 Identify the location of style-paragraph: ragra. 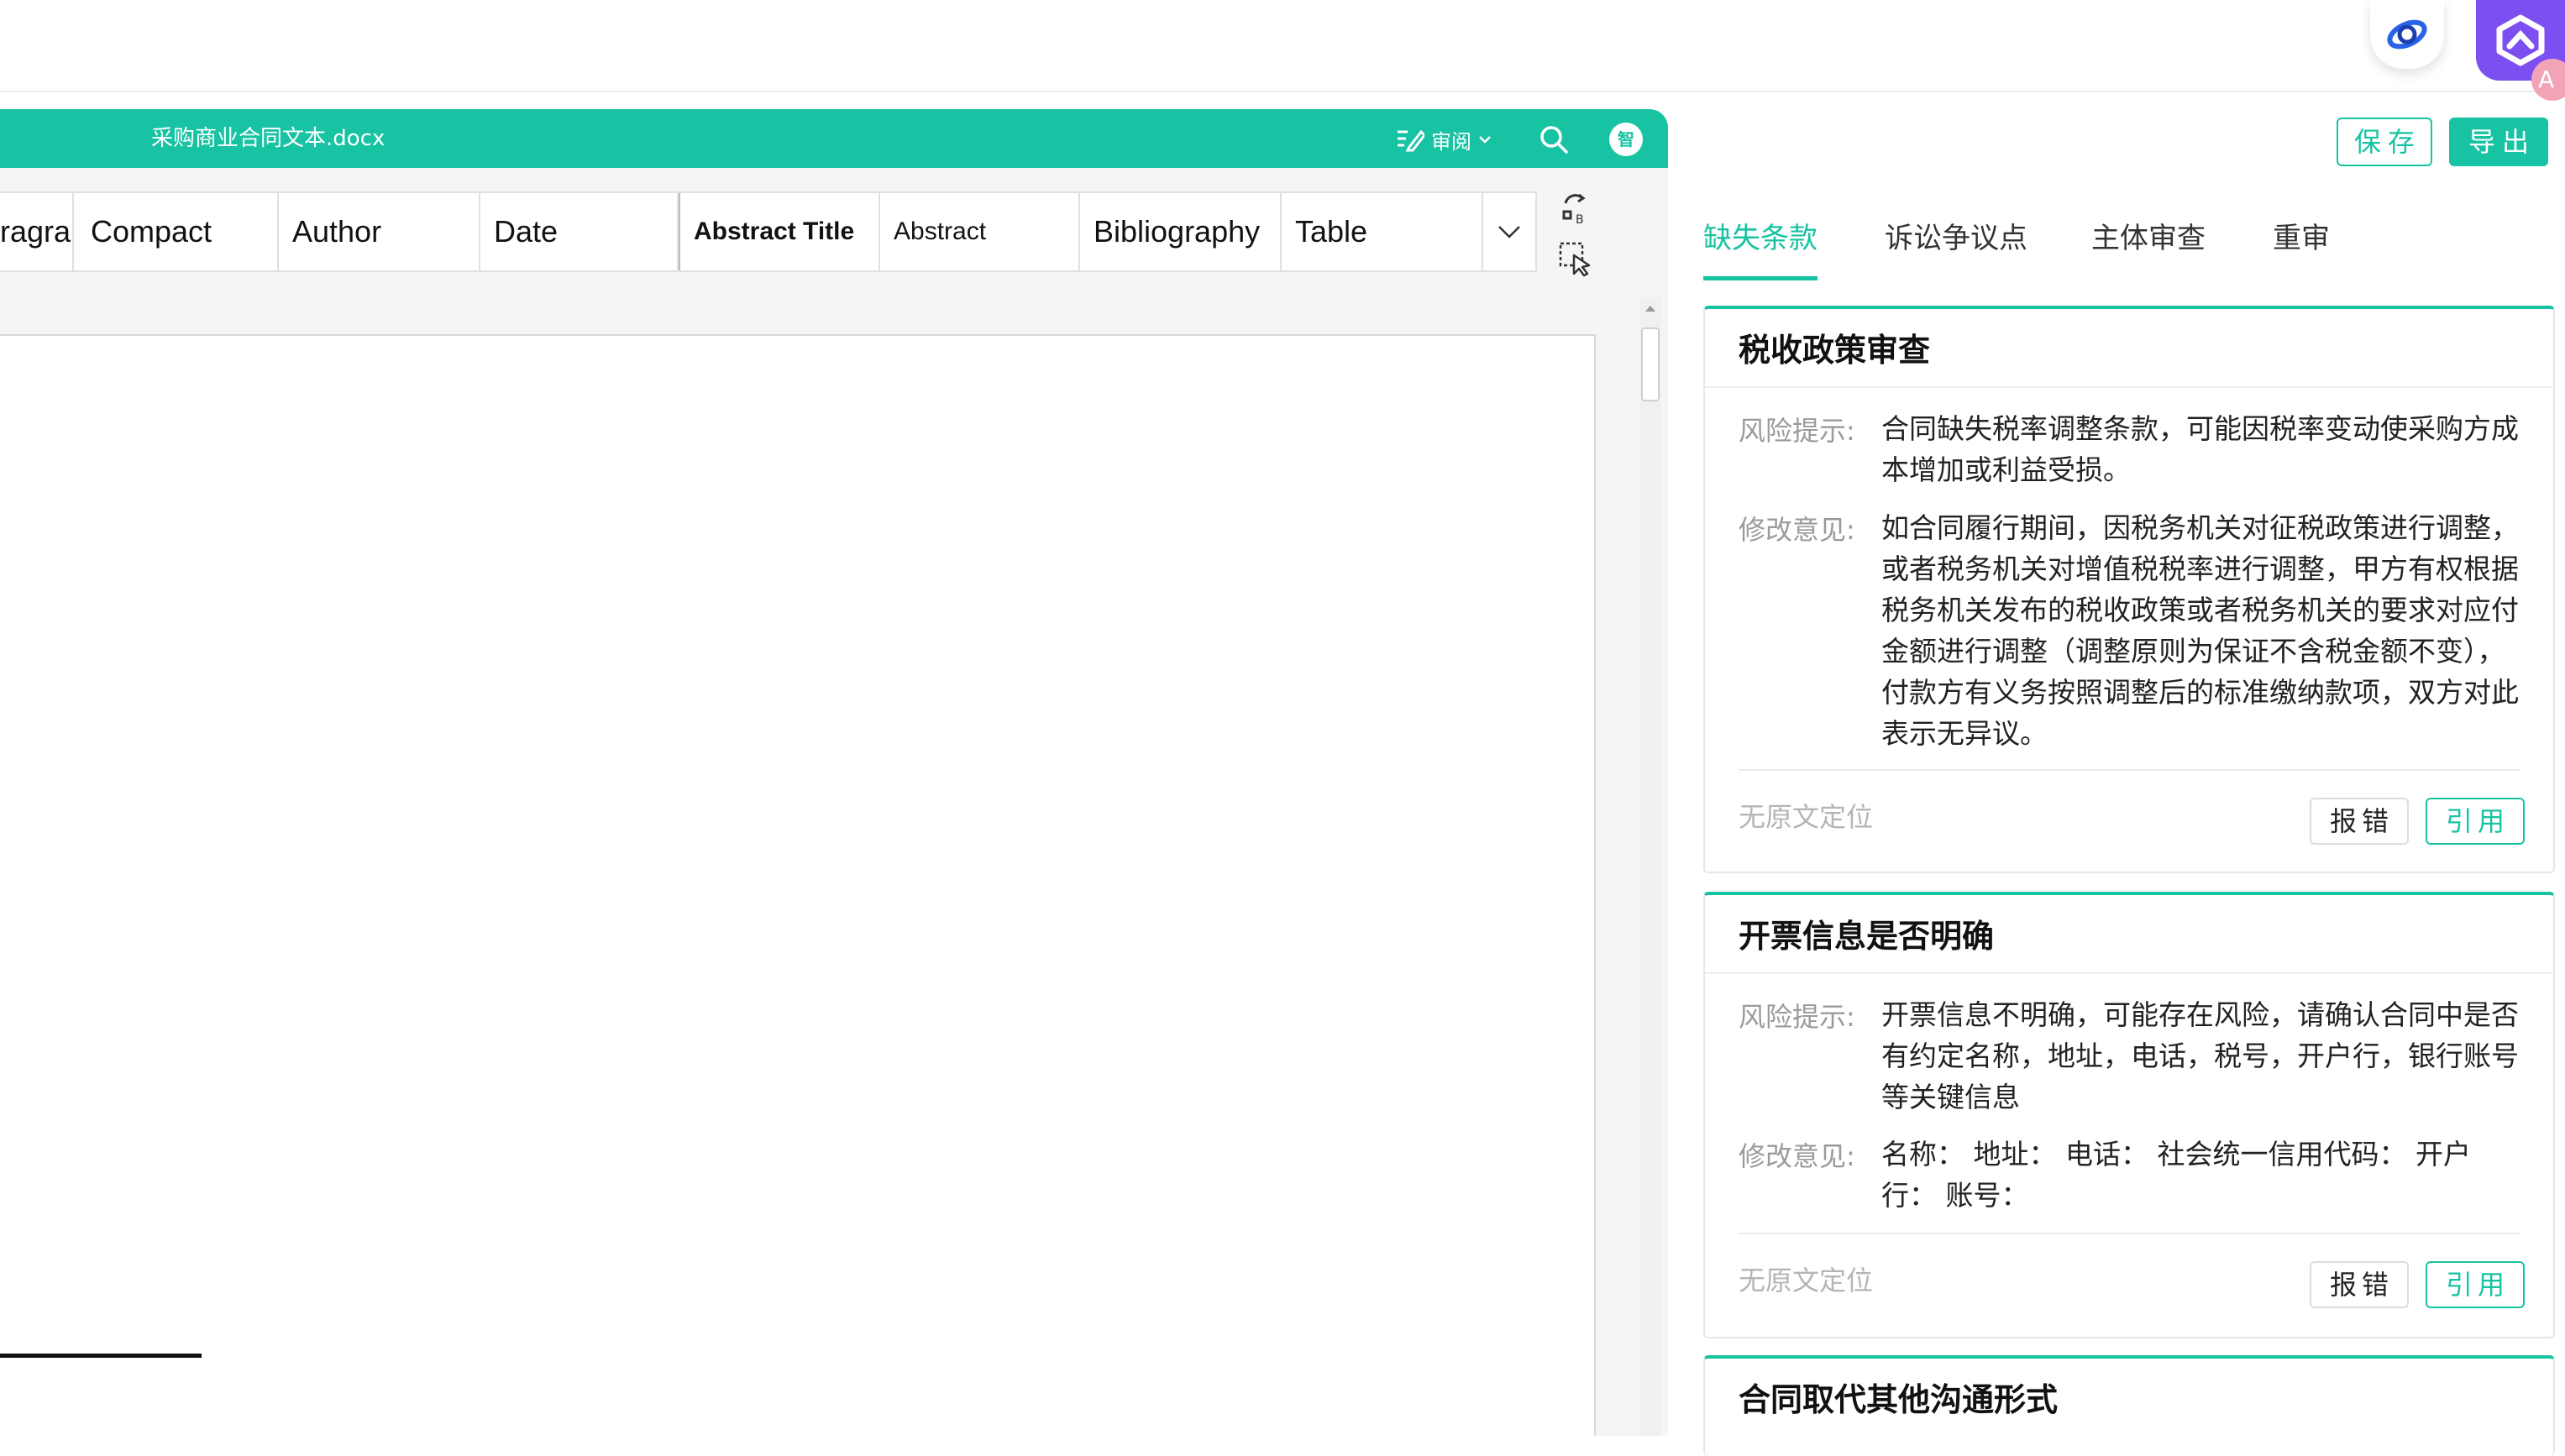
(37, 231).